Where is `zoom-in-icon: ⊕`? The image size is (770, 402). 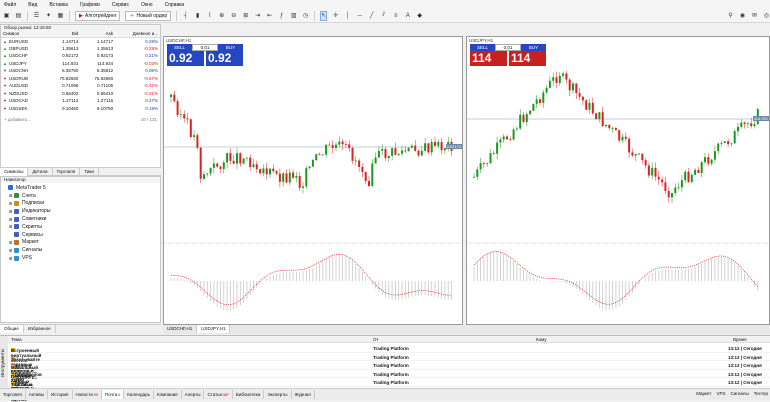
zoom-in-icon: ⊕ is located at coordinates (221, 16).